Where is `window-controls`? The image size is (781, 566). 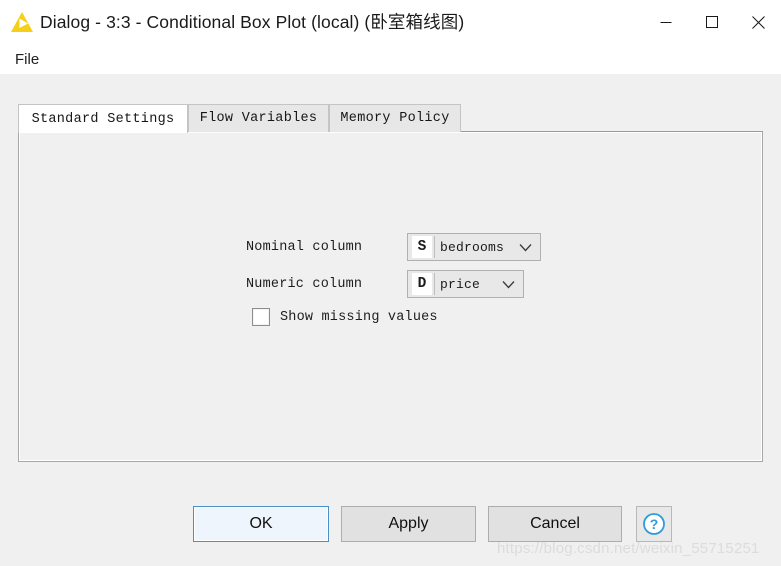
window-controls is located at coordinates (712, 22).